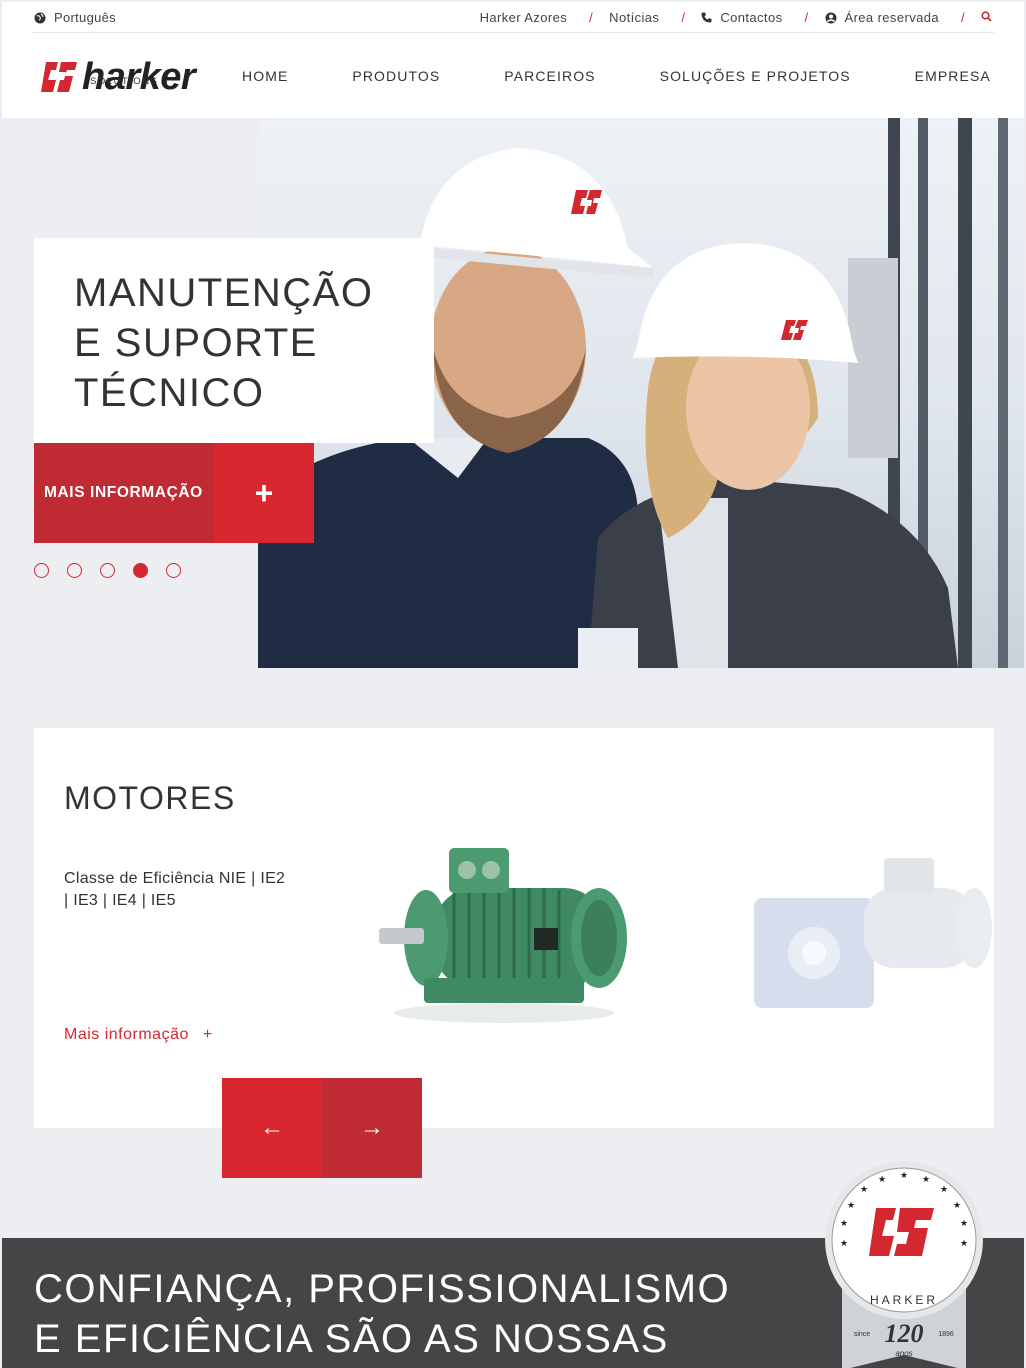 This screenshot has height=1368, width=1026. What do you see at coordinates (946, 1334) in the screenshot?
I see `badge-year: 1896` at bounding box center [946, 1334].